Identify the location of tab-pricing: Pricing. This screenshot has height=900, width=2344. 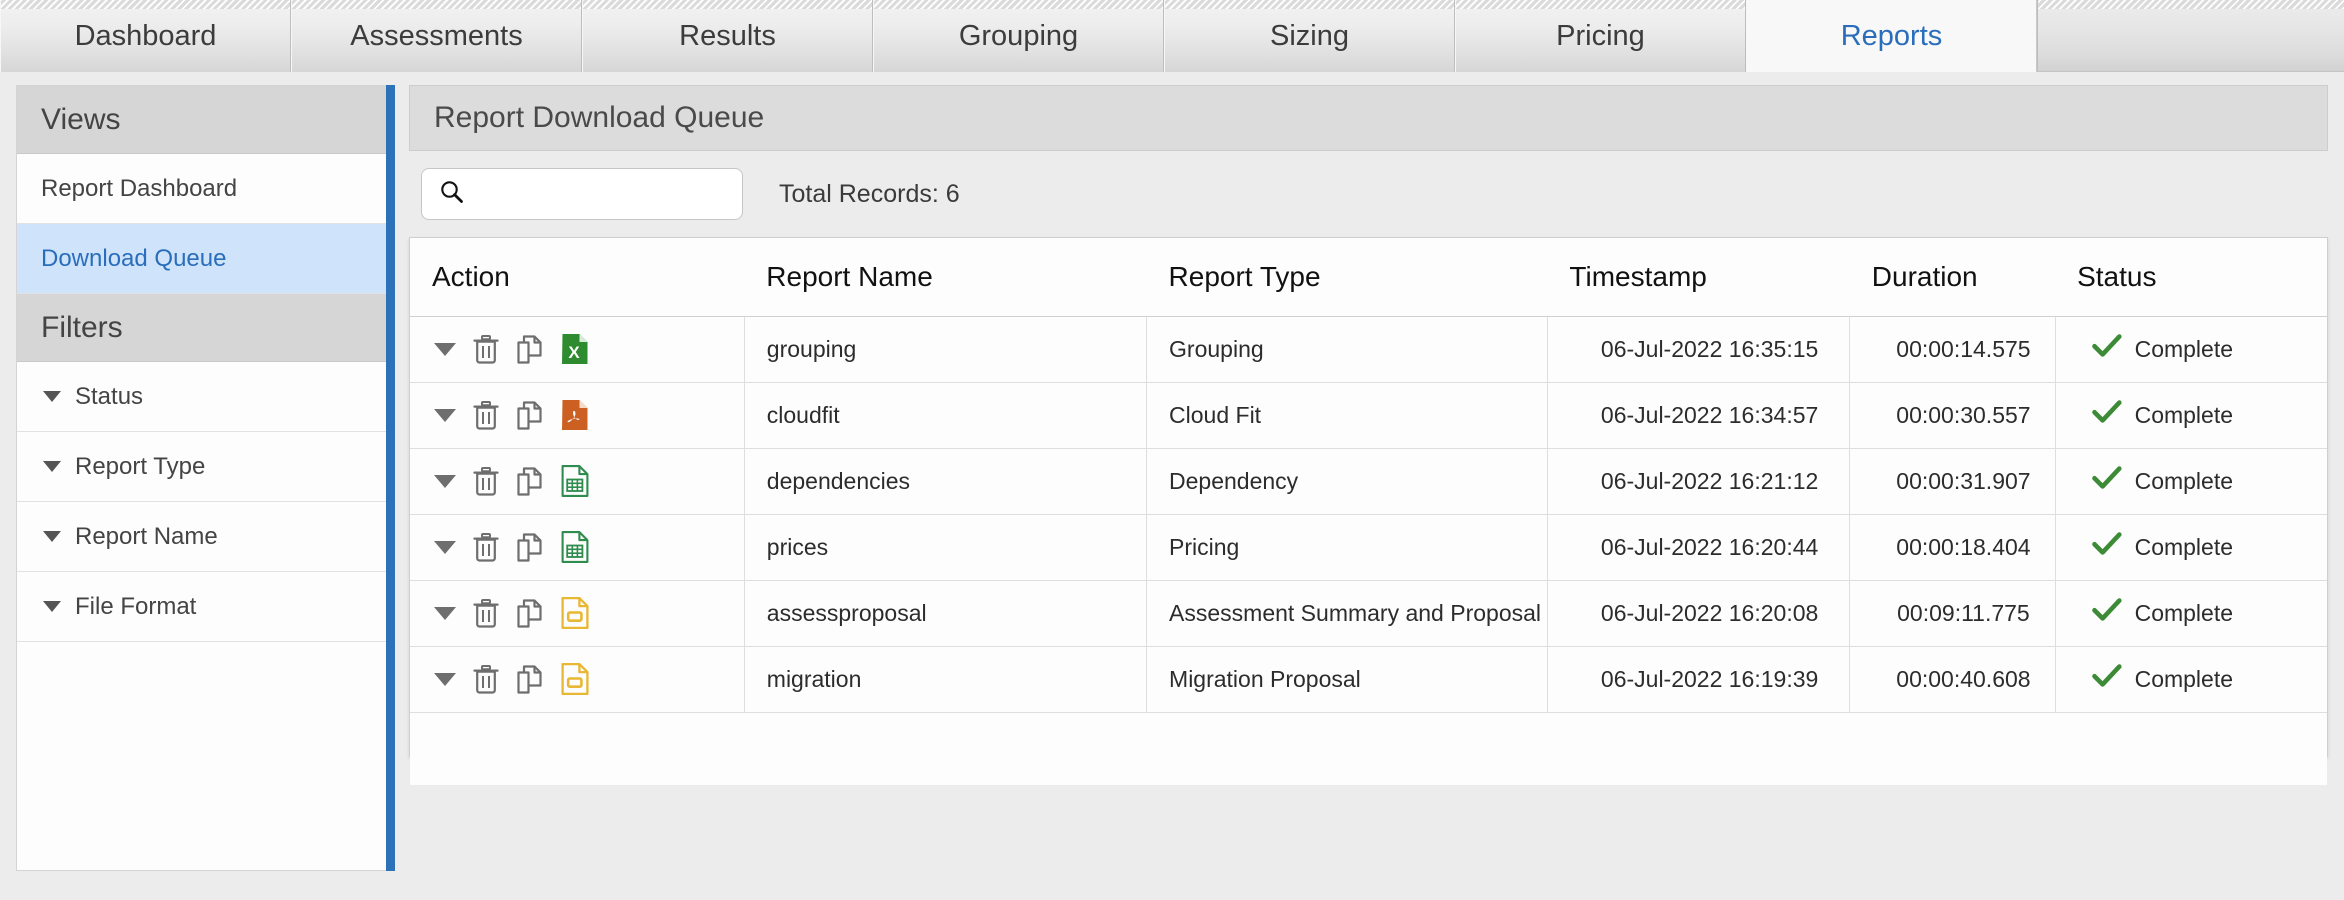
(1600, 36).